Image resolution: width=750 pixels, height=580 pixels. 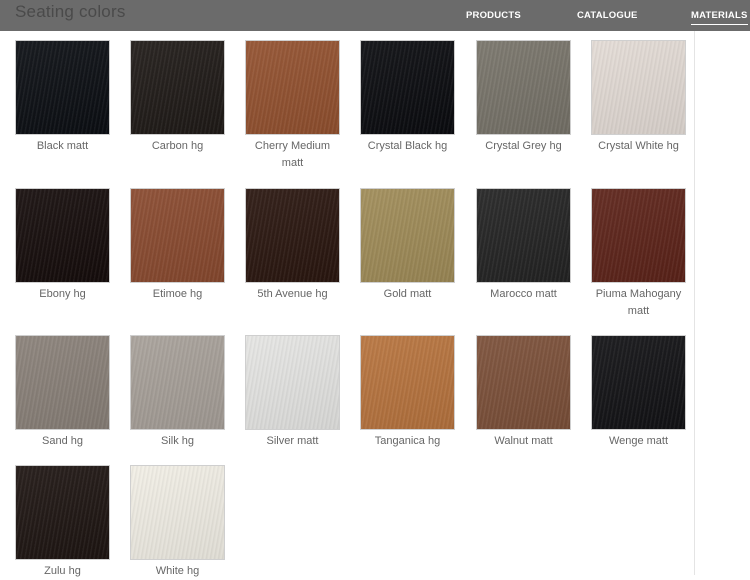 What do you see at coordinates (407, 235) in the screenshot?
I see `swatch-gold-matt` at bounding box center [407, 235].